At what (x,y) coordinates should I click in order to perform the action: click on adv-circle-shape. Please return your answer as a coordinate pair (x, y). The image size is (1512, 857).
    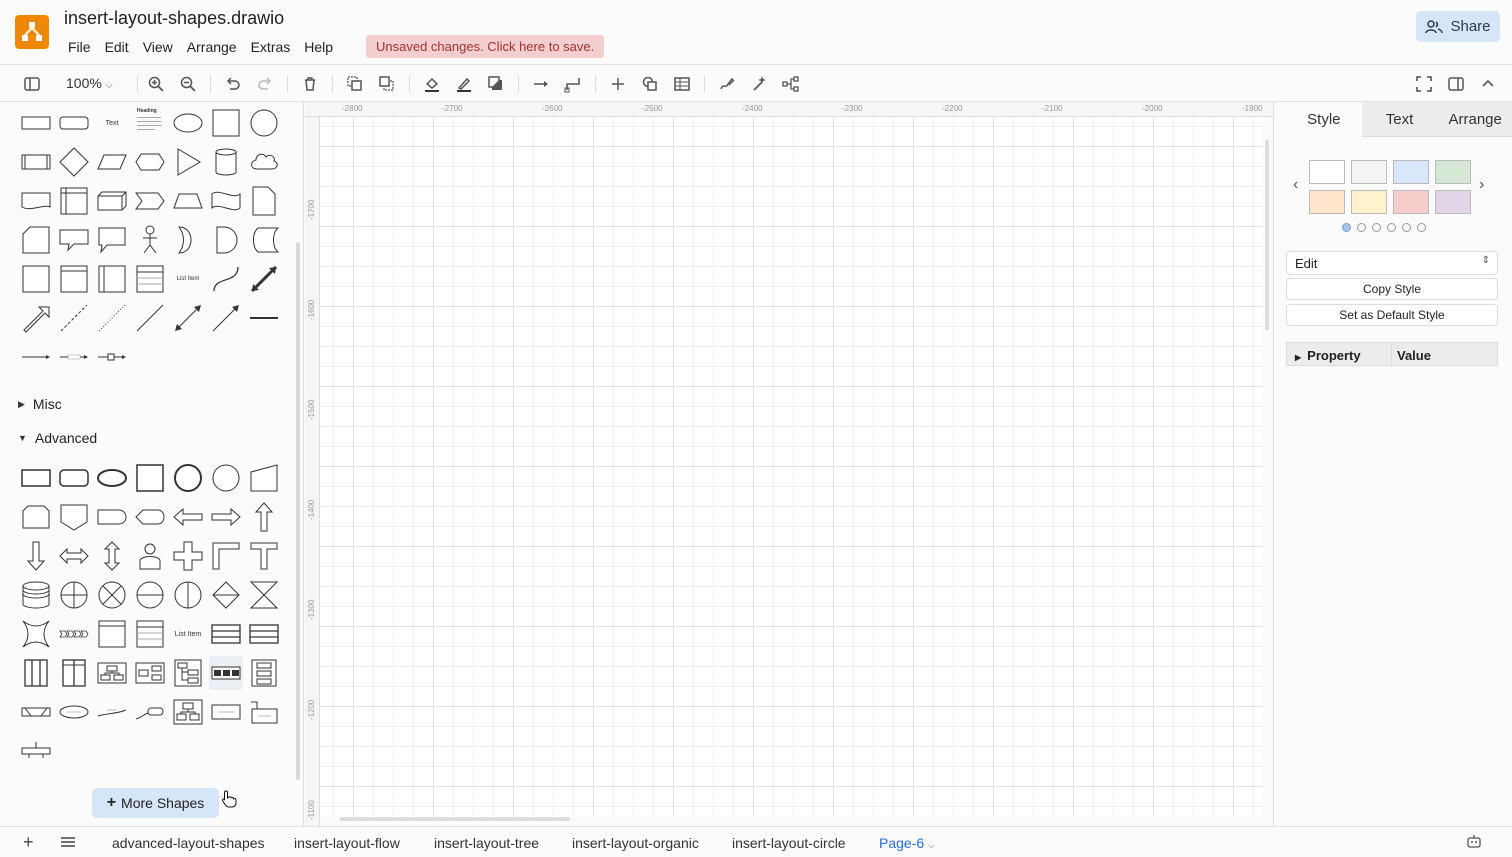
    Looking at the image, I should click on (188, 478).